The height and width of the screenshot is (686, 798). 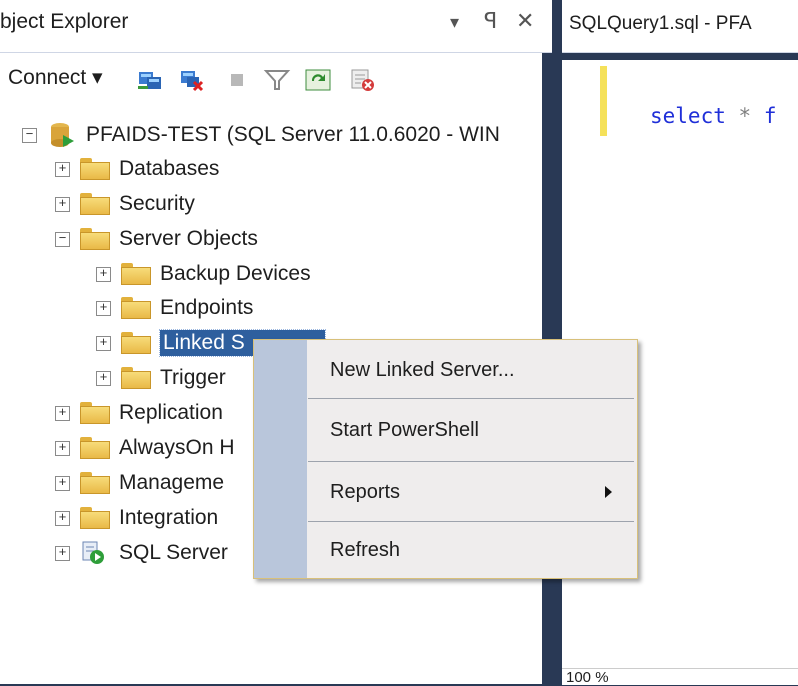 What do you see at coordinates (680, 677) in the screenshot?
I see `editor-statusbar: 100 %` at bounding box center [680, 677].